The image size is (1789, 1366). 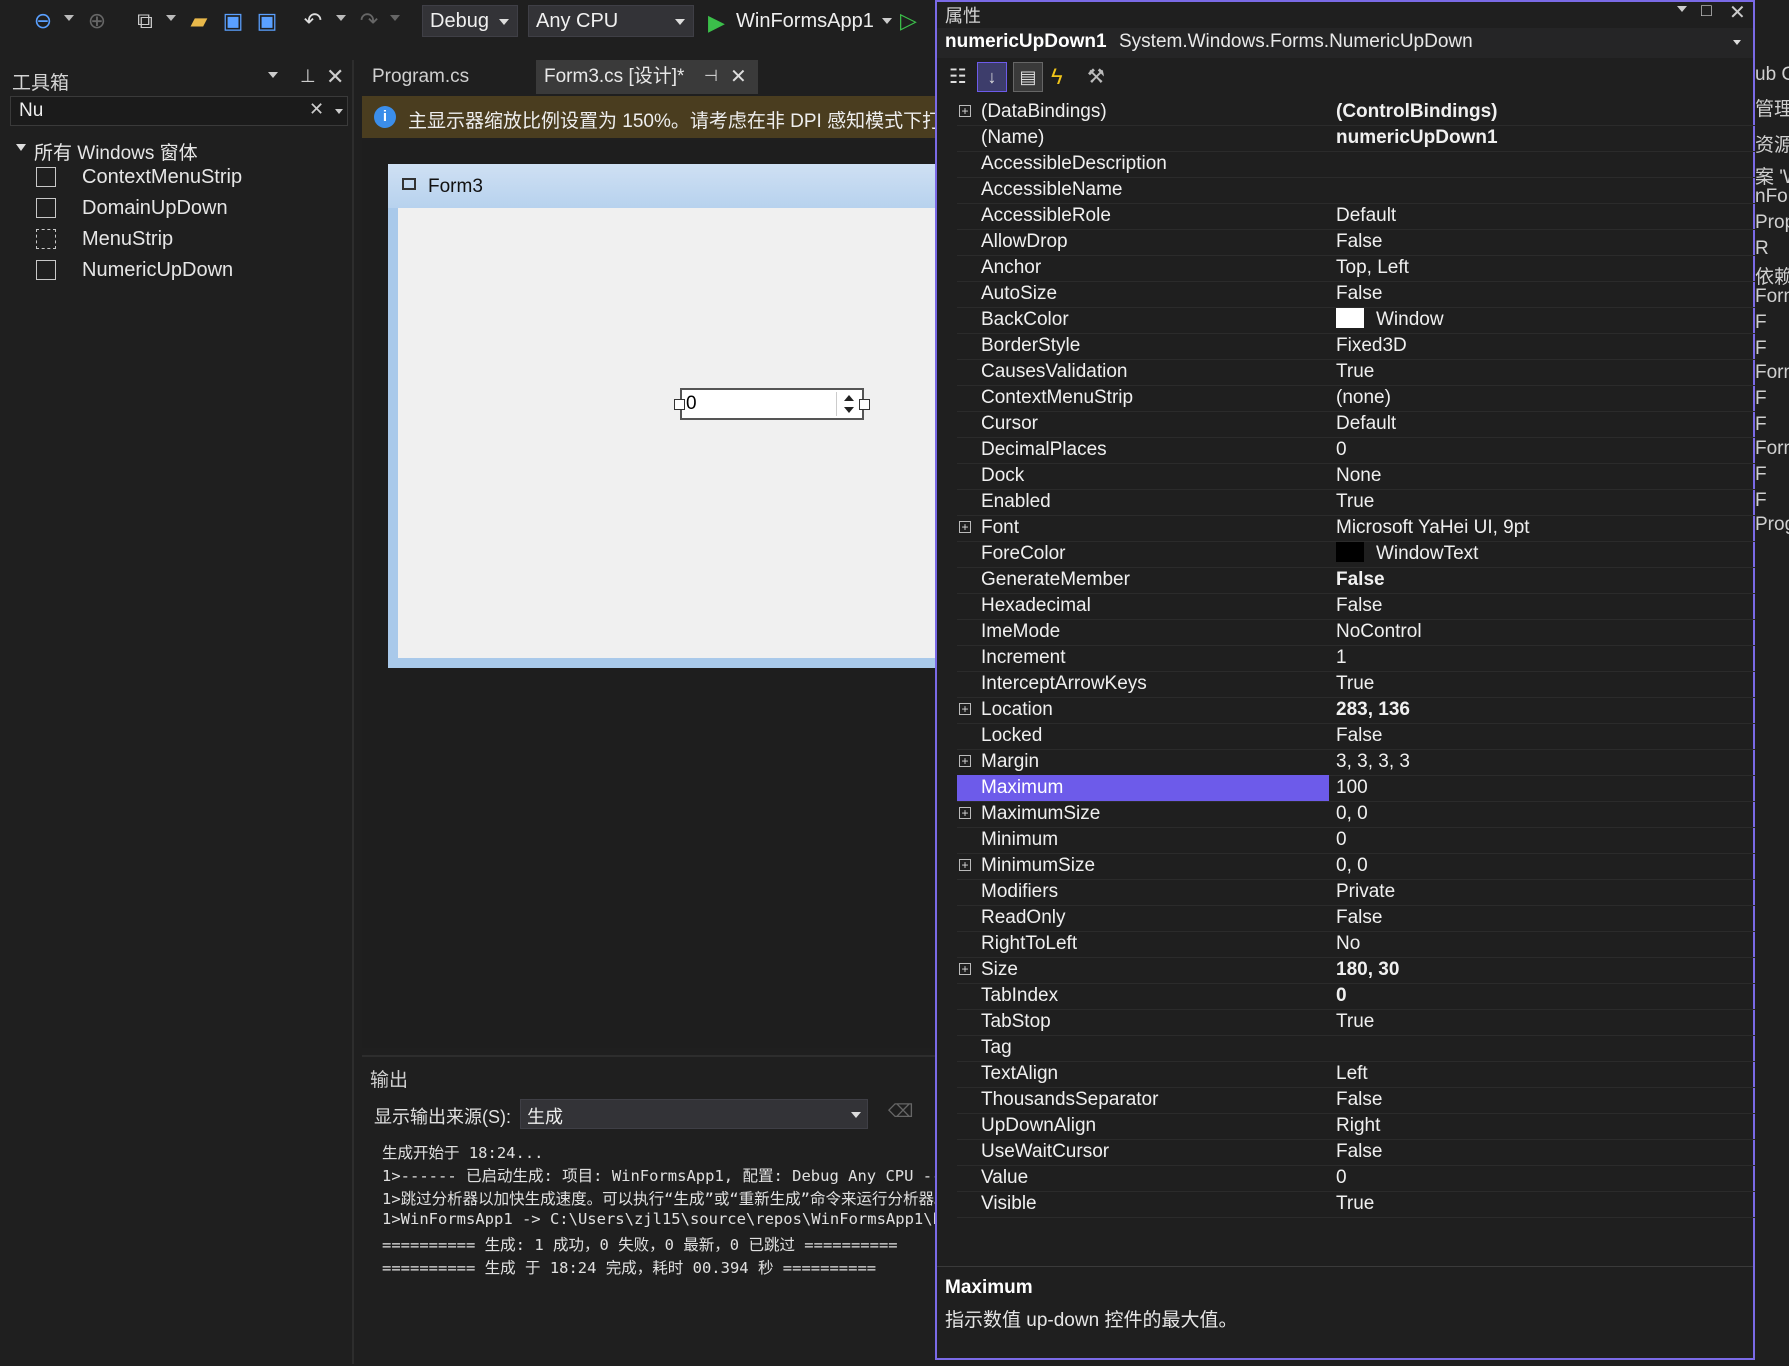 I want to click on clear-search-icon: ✕, so click(x=316, y=109).